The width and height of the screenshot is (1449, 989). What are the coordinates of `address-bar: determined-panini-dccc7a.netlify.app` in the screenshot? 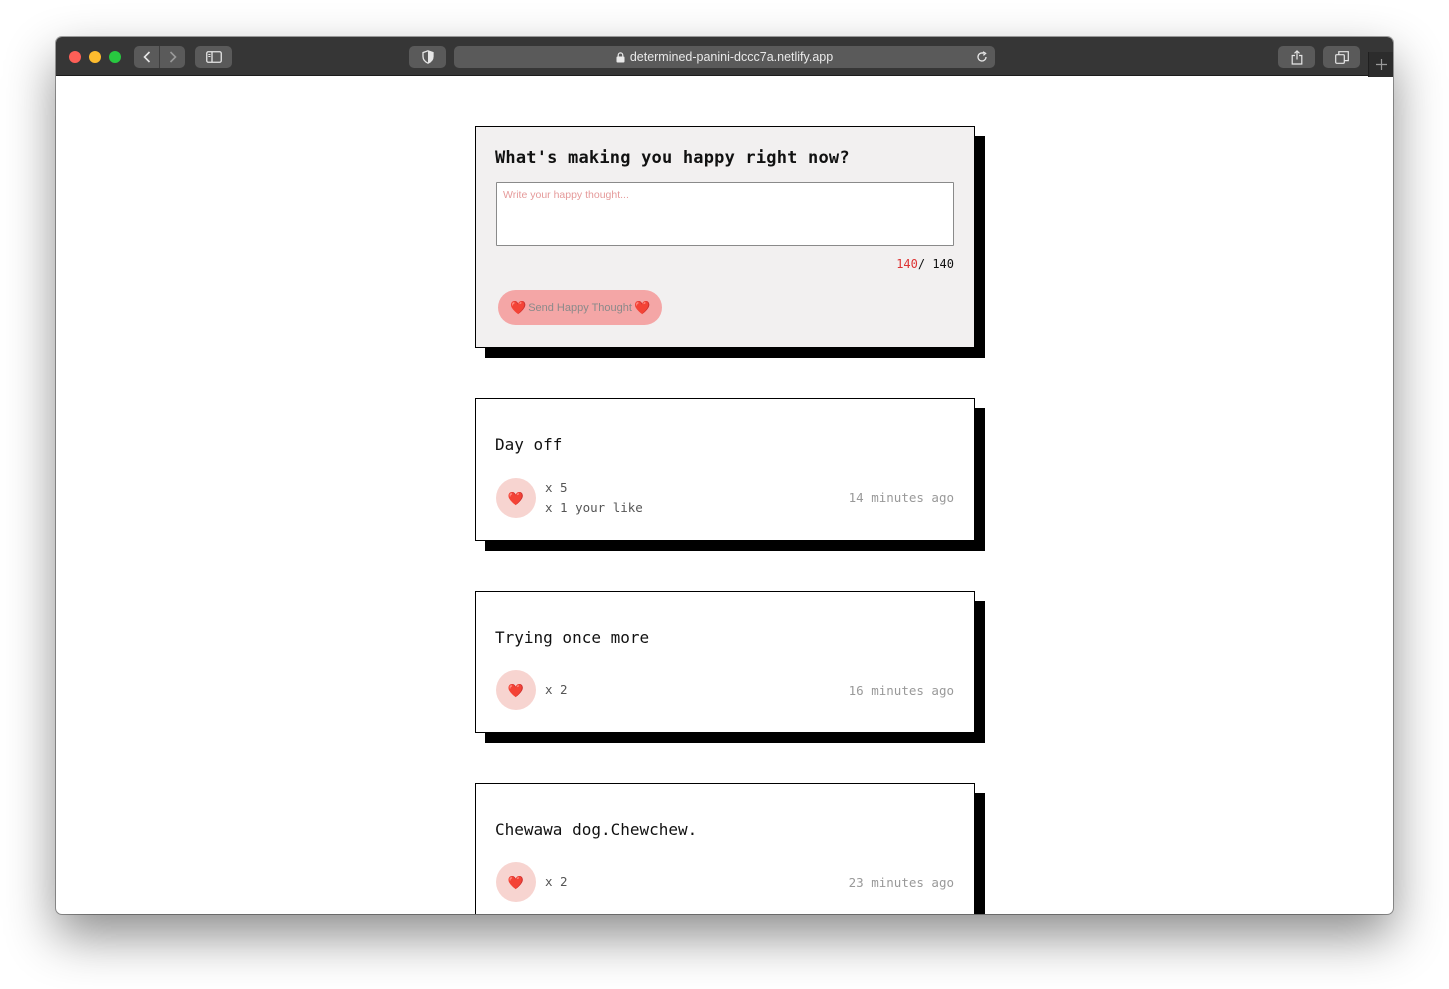 It's located at (724, 57).